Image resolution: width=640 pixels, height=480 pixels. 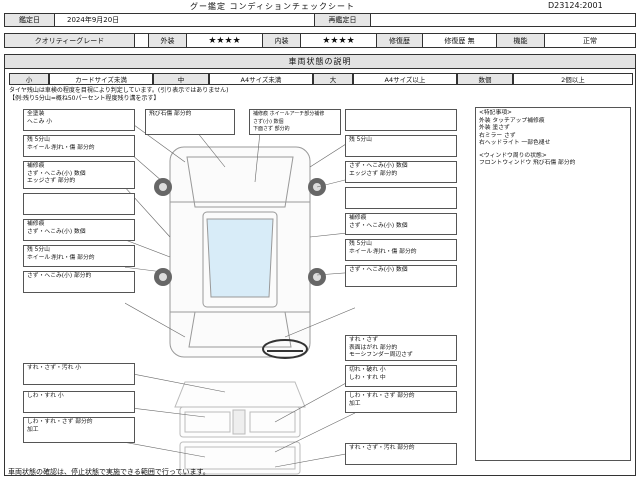 I want to click on inspect-date-label: 鑑定日, so click(x=30, y=20).